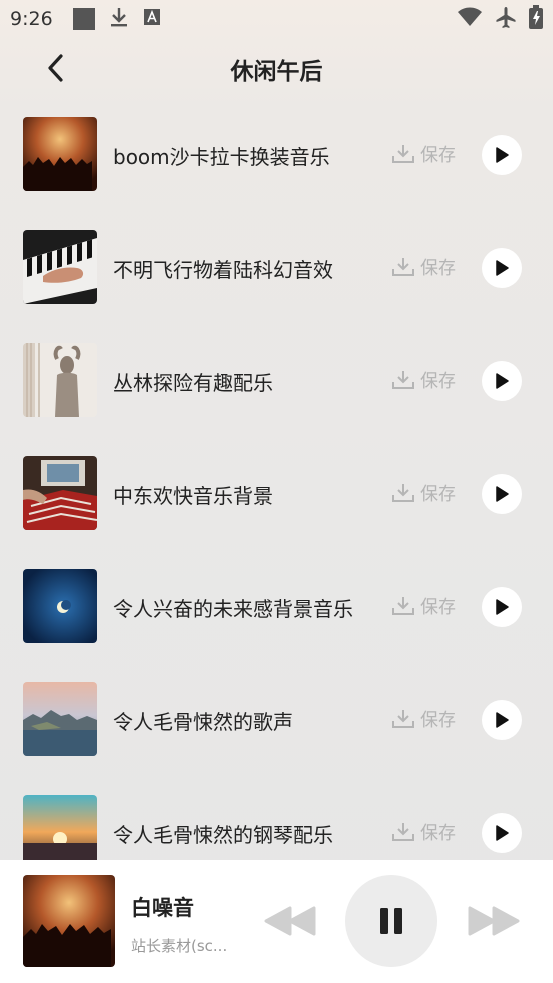 This screenshot has width=553, height=983. What do you see at coordinates (193, 496) in the screenshot?
I see `track-title: 中东欢快音乐背景` at bounding box center [193, 496].